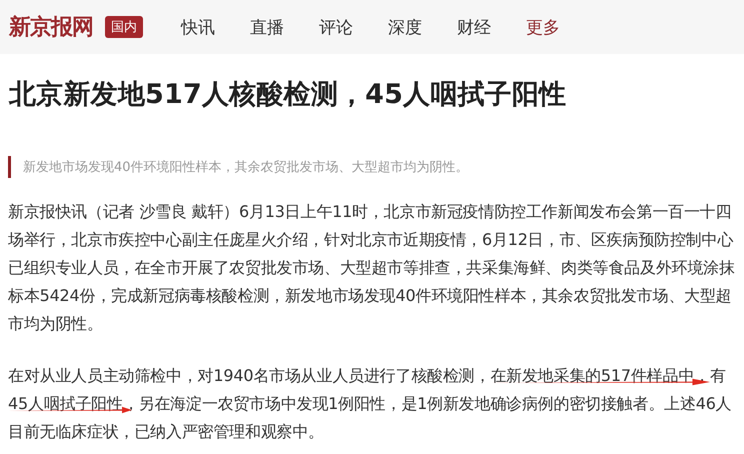  What do you see at coordinates (336, 27) in the screenshot?
I see `nav-link: 评论` at bounding box center [336, 27].